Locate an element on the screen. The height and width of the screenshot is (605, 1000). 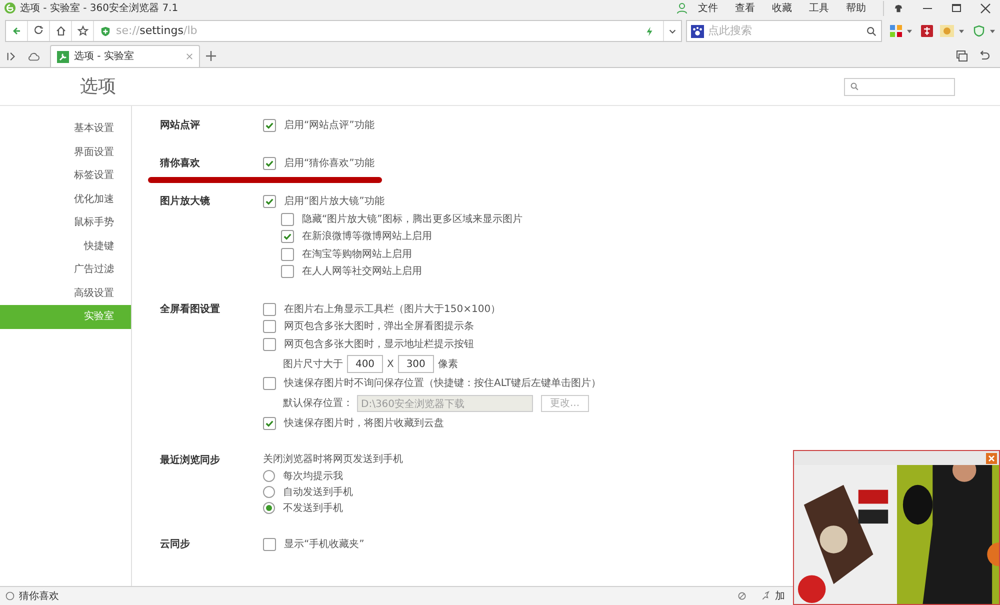
status-text: 加 is located at coordinates (780, 596).